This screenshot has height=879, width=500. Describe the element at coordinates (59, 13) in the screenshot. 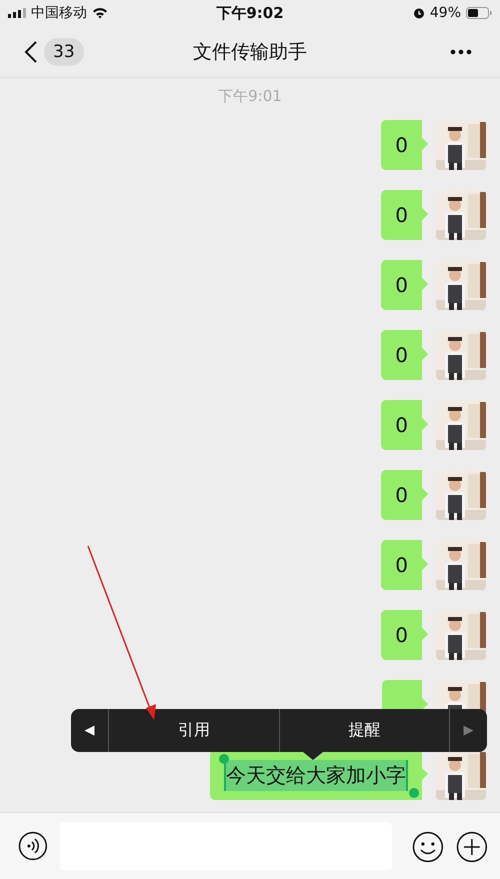

I see `carrier-name: 中国移动` at that location.